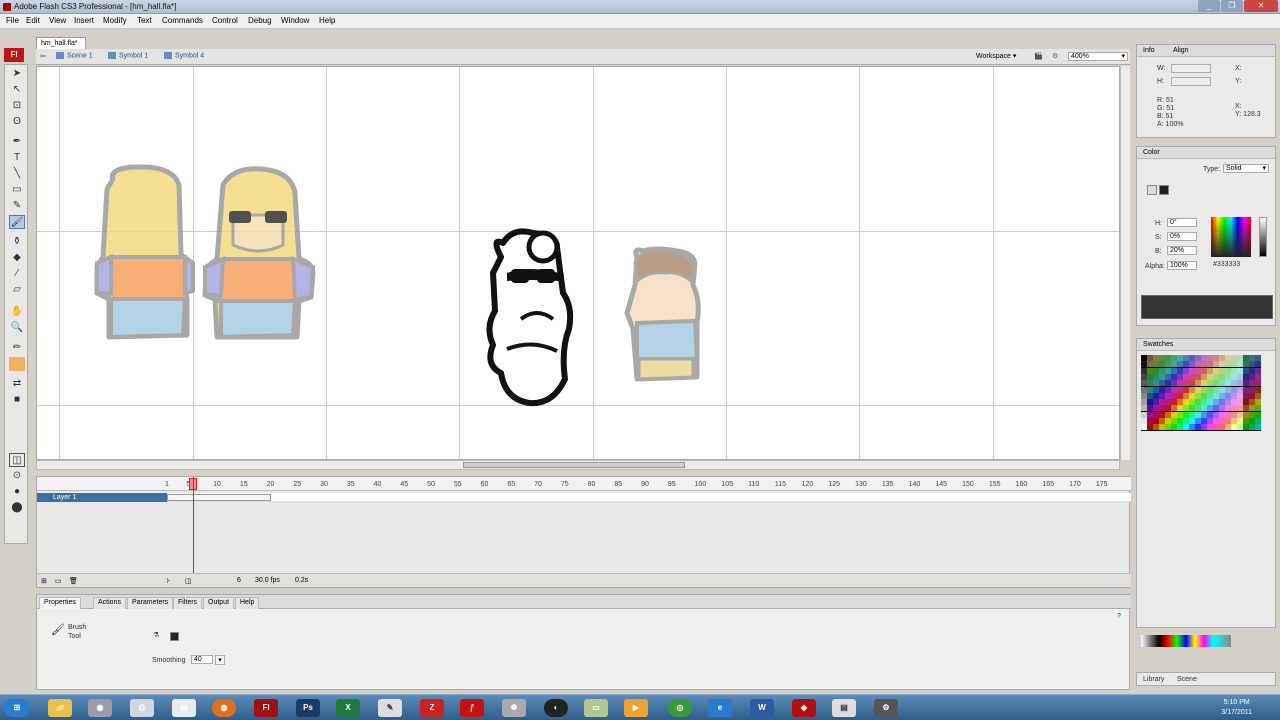 This screenshot has height=720, width=1280. What do you see at coordinates (1182, 265) in the screenshot?
I see `alpha-field: 100%` at bounding box center [1182, 265].